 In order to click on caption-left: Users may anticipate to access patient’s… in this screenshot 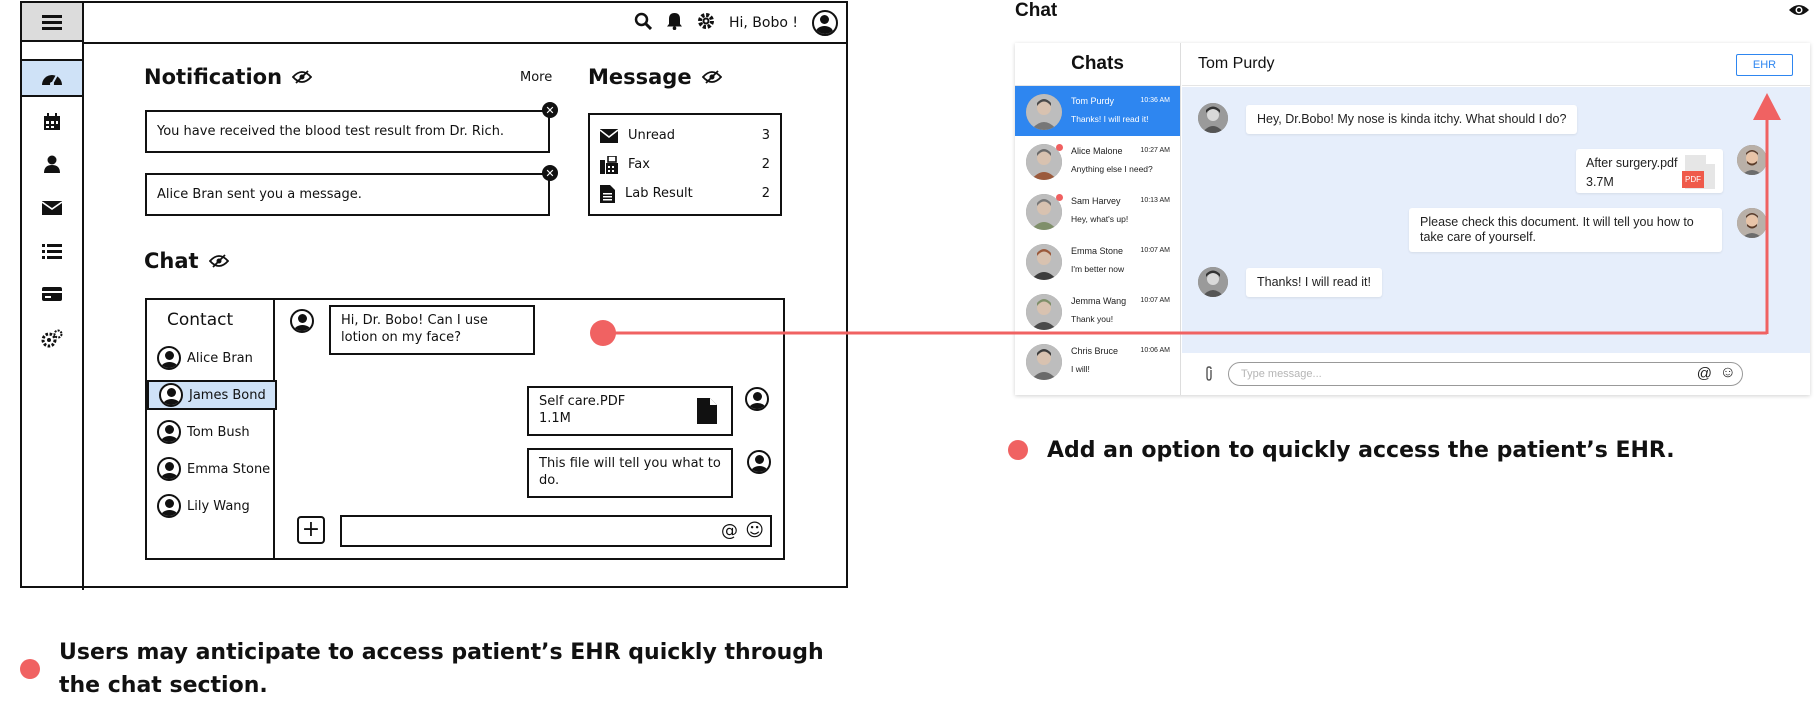, I will do `click(441, 669)`.